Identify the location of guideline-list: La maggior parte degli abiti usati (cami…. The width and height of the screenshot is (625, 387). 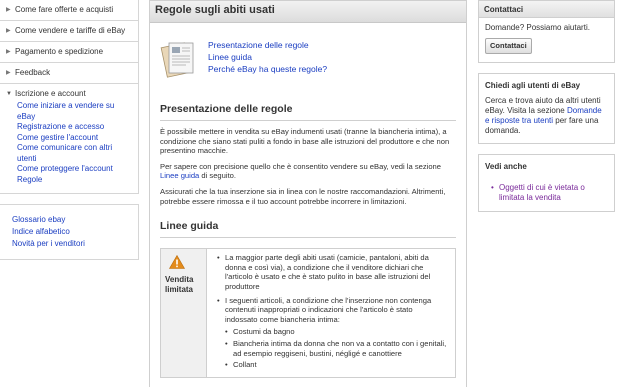
(332, 311).